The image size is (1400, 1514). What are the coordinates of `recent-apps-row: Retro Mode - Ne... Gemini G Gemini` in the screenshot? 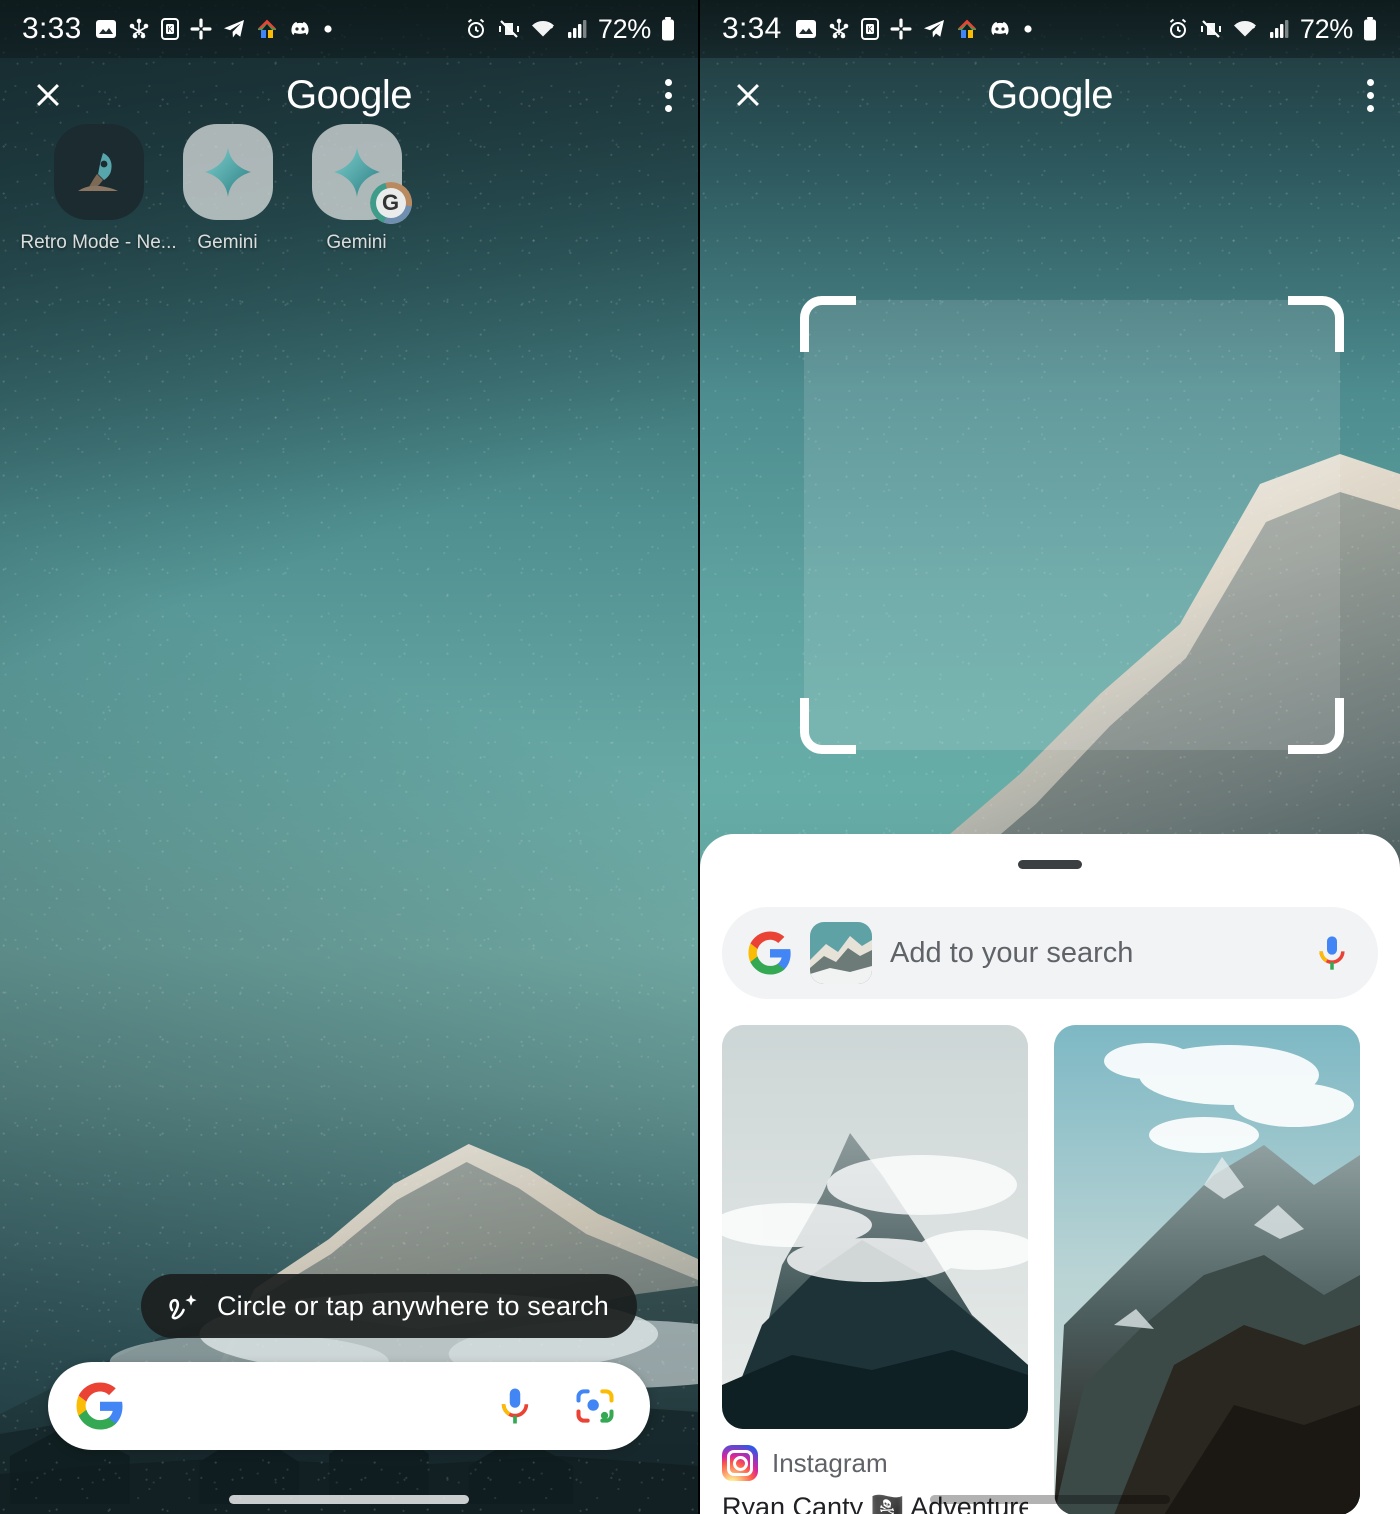 It's located at (349, 189).